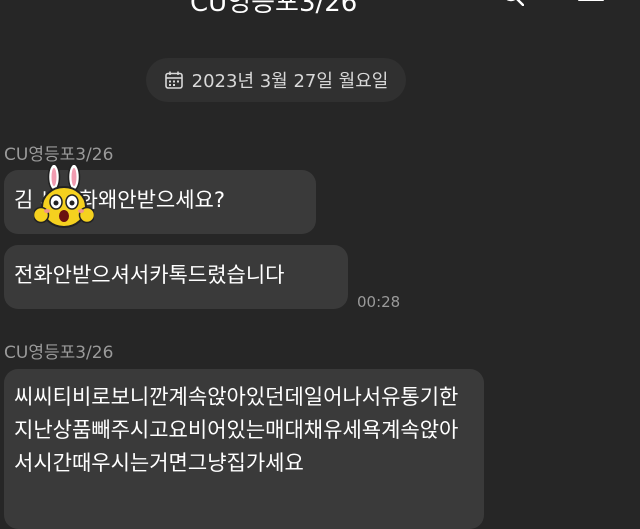  What do you see at coordinates (290, 81) in the screenshot?
I see `date-divider-text: 2023년 3월 27일 월요일` at bounding box center [290, 81].